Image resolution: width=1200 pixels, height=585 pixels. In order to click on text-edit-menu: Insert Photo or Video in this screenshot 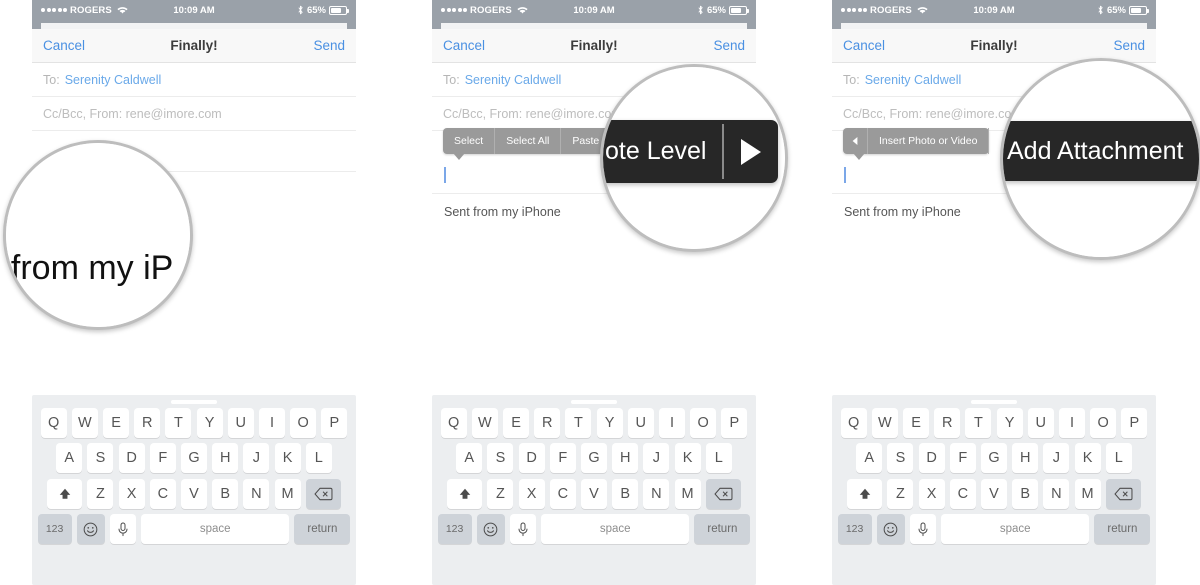, I will do `click(916, 144)`.